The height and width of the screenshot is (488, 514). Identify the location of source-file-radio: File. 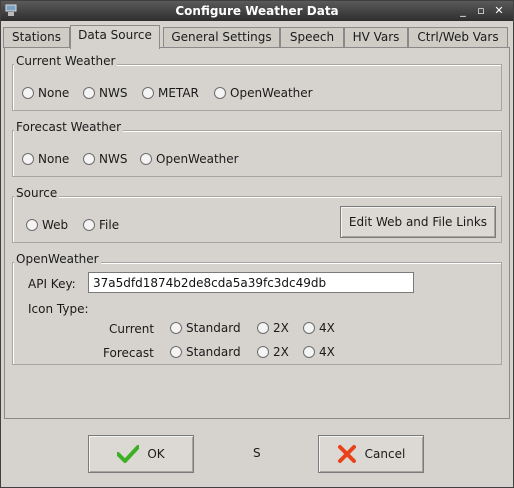
(101, 225).